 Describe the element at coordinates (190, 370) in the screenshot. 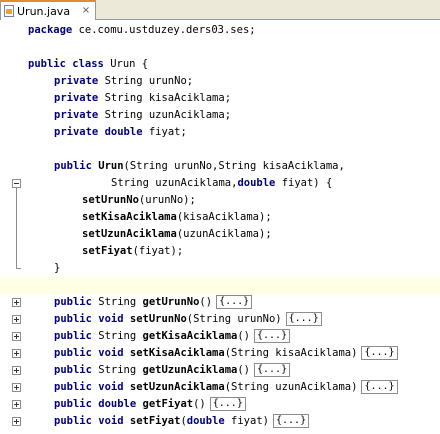

I see `method-name: getUzunAciklama` at that location.